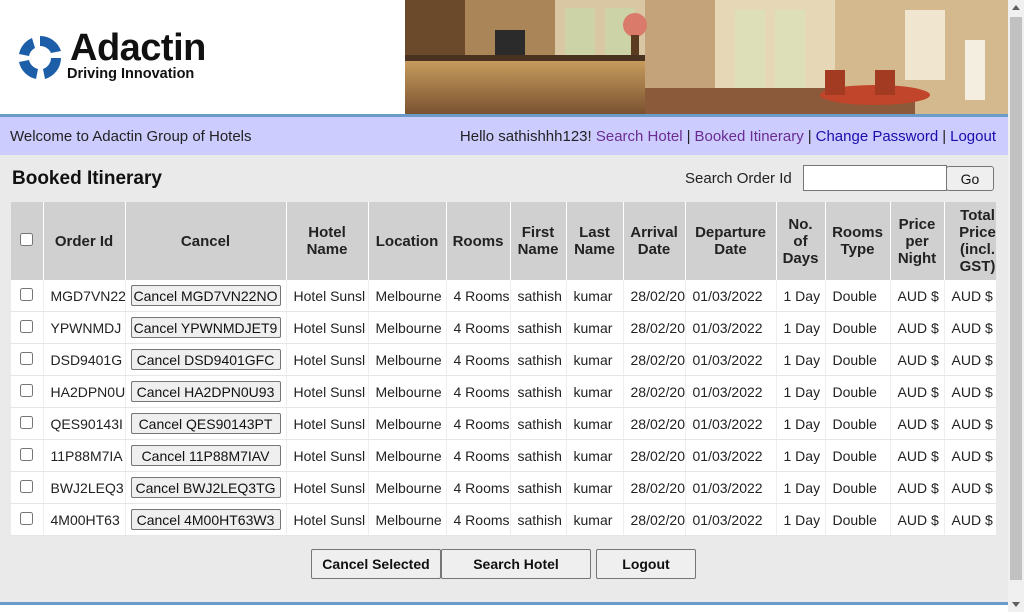  What do you see at coordinates (84, 487) in the screenshot?
I see `order-id-cell: BWJ2LEQ3` at bounding box center [84, 487].